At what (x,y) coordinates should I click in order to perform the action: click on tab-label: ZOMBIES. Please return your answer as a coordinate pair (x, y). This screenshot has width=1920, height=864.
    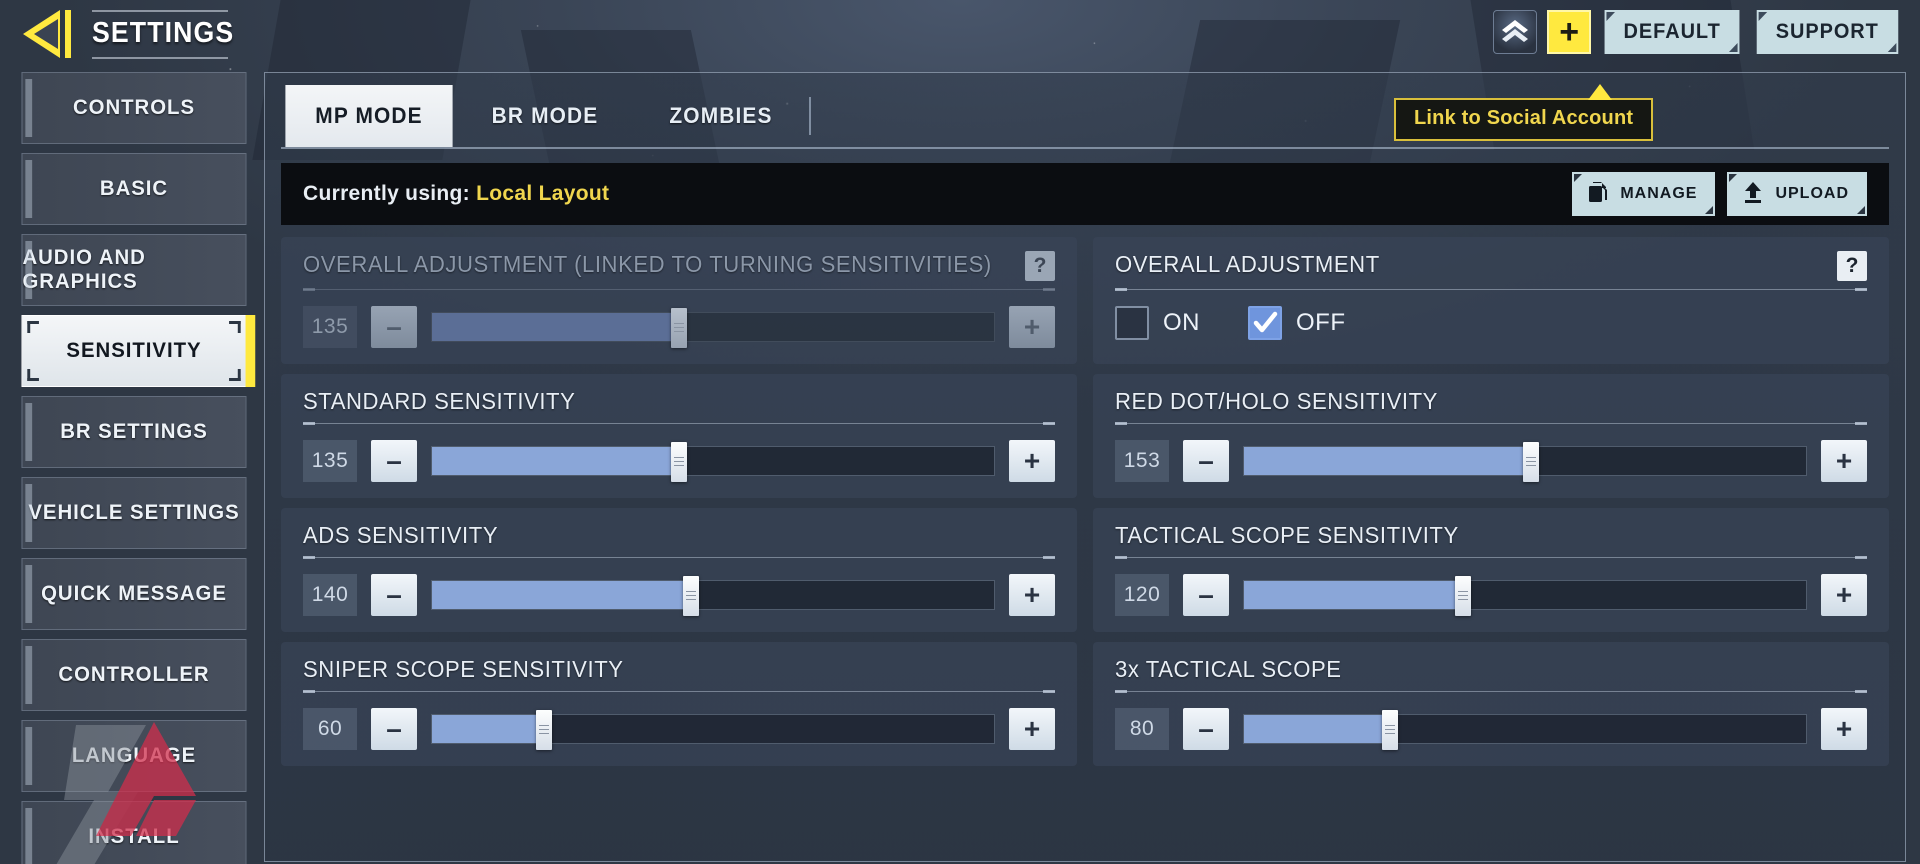
    Looking at the image, I should click on (721, 115).